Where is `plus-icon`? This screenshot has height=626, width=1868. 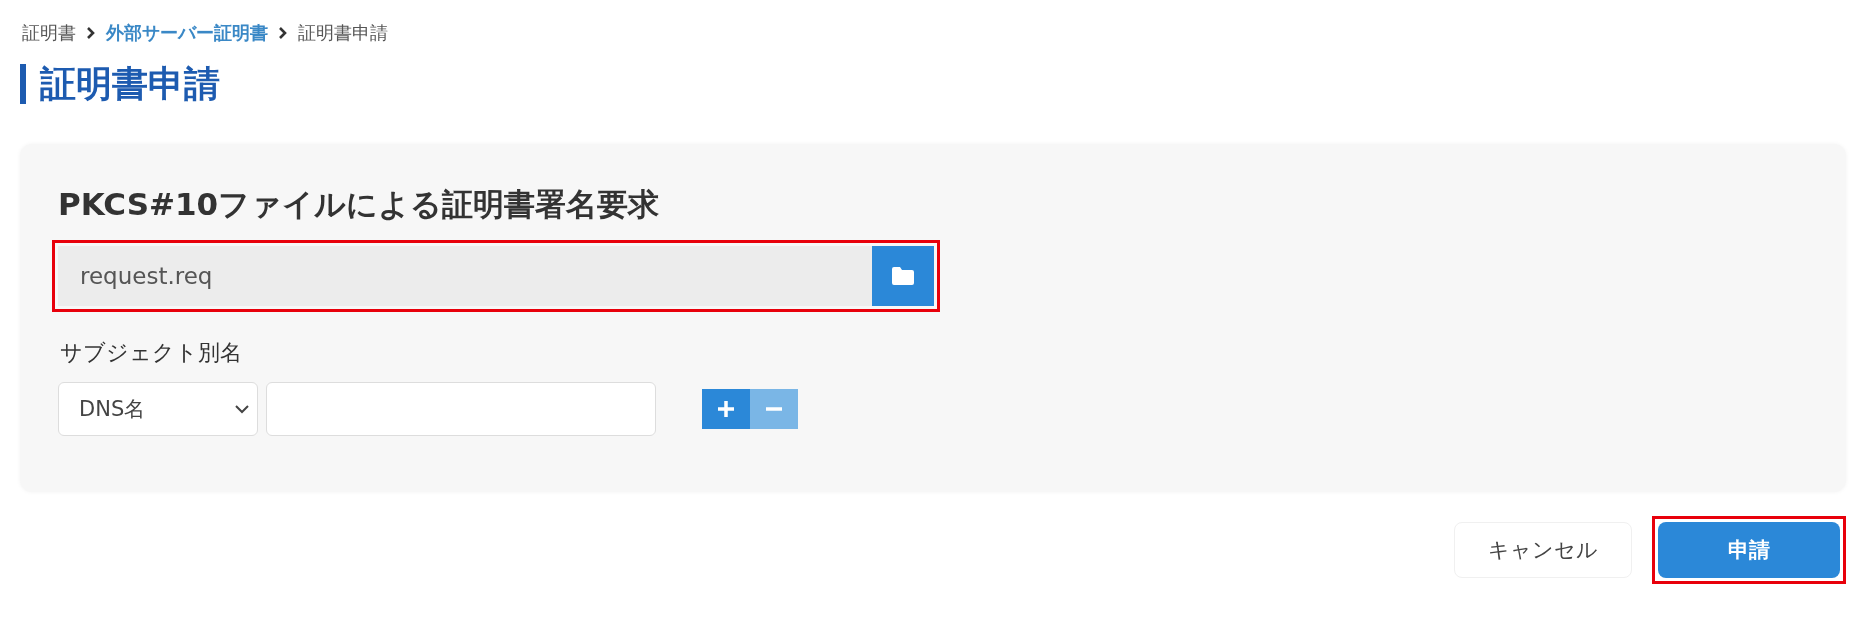 plus-icon is located at coordinates (726, 409).